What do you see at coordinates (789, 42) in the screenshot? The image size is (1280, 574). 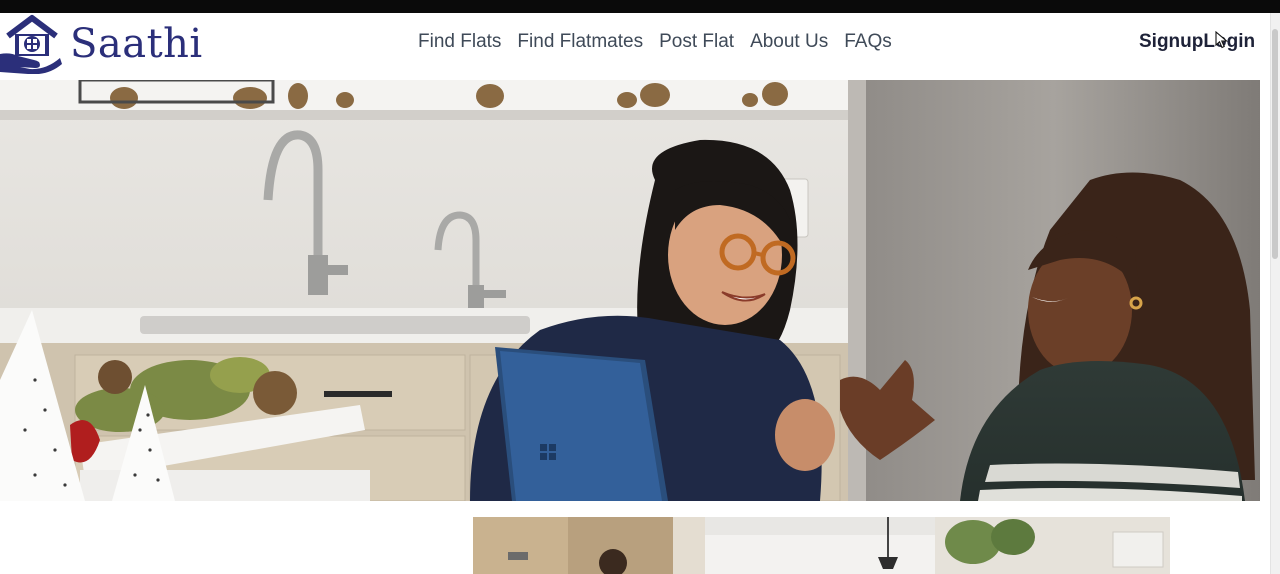 I see `nav-about-us: About Us` at bounding box center [789, 42].